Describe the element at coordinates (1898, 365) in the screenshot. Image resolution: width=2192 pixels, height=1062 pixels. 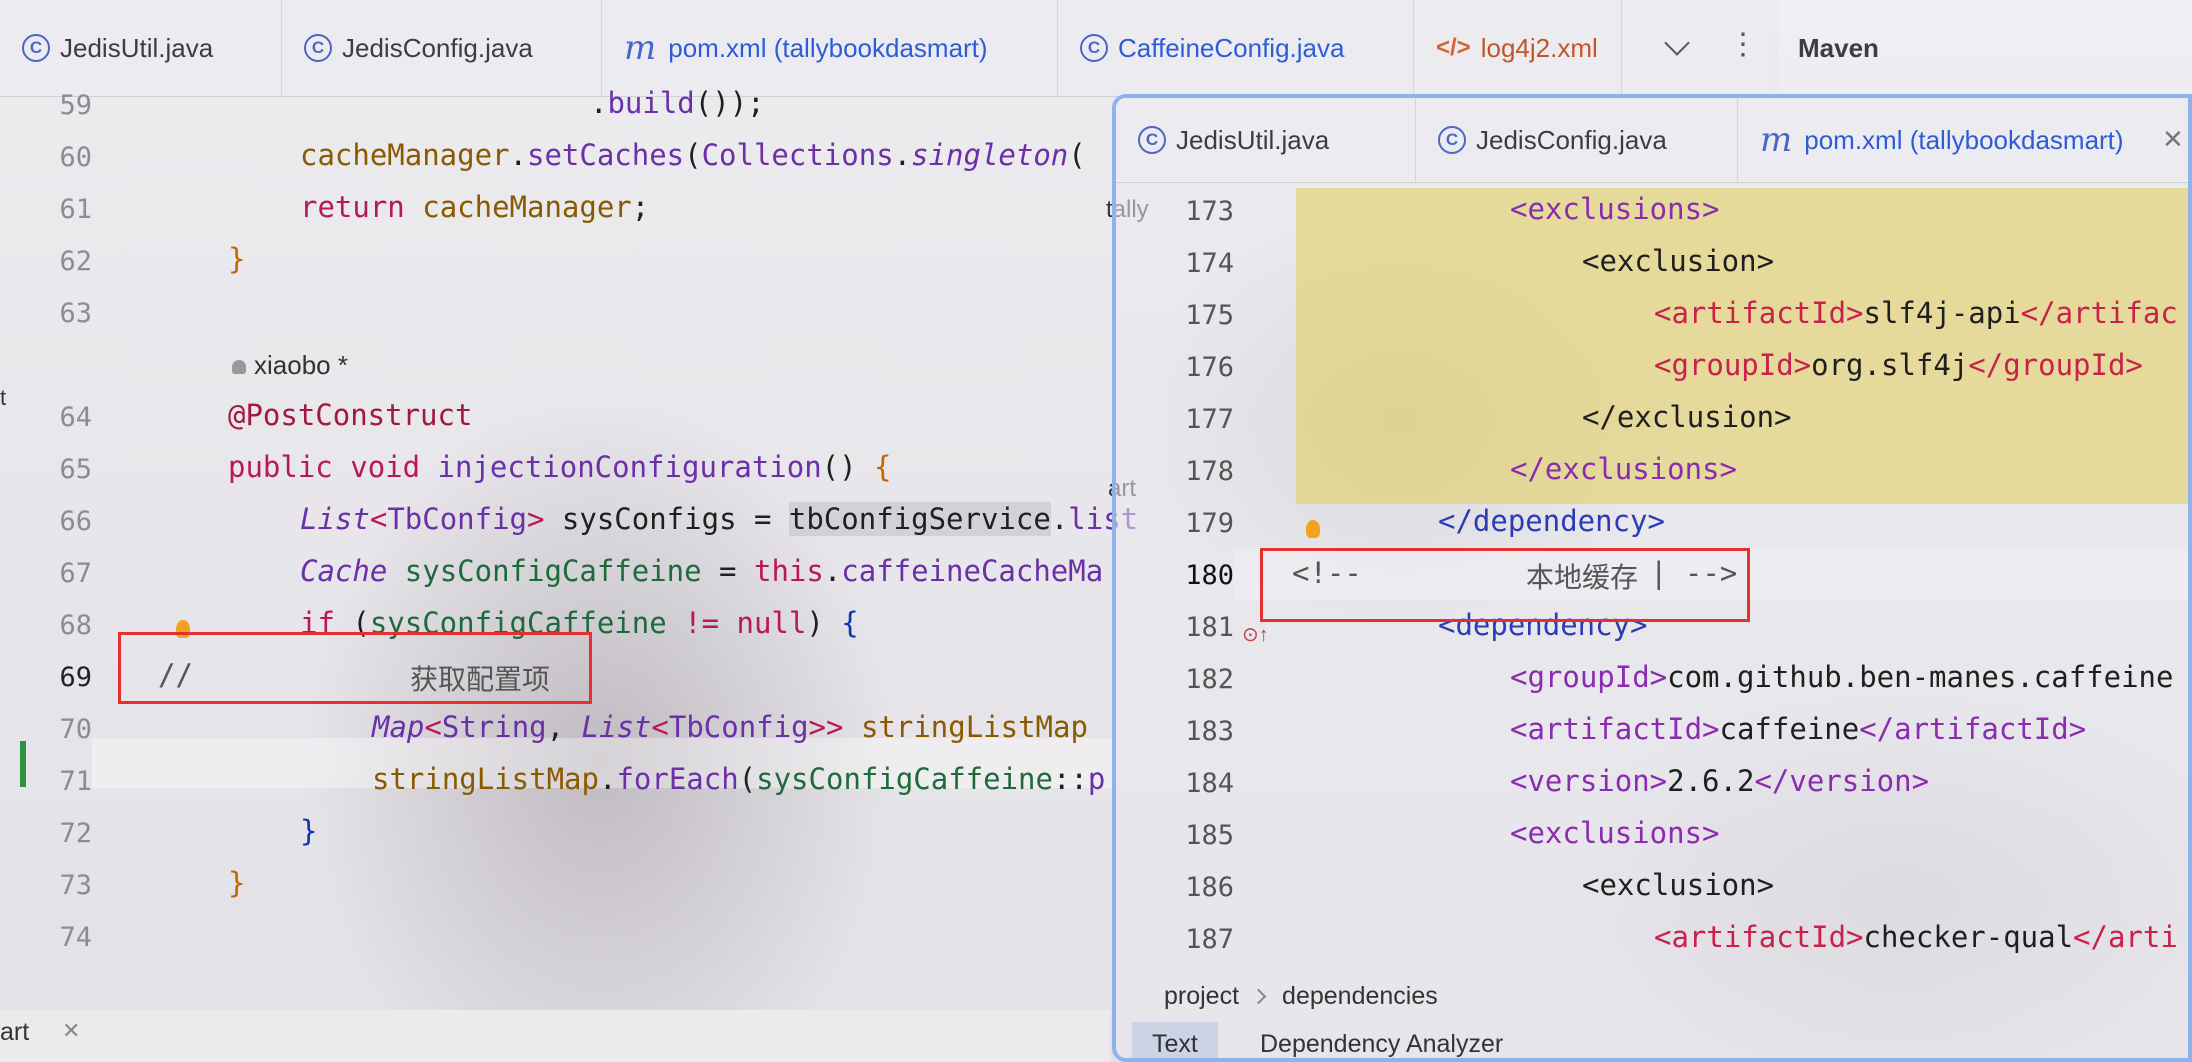
I see `code-line: <groupId>org.slf4j</groupId>` at that location.